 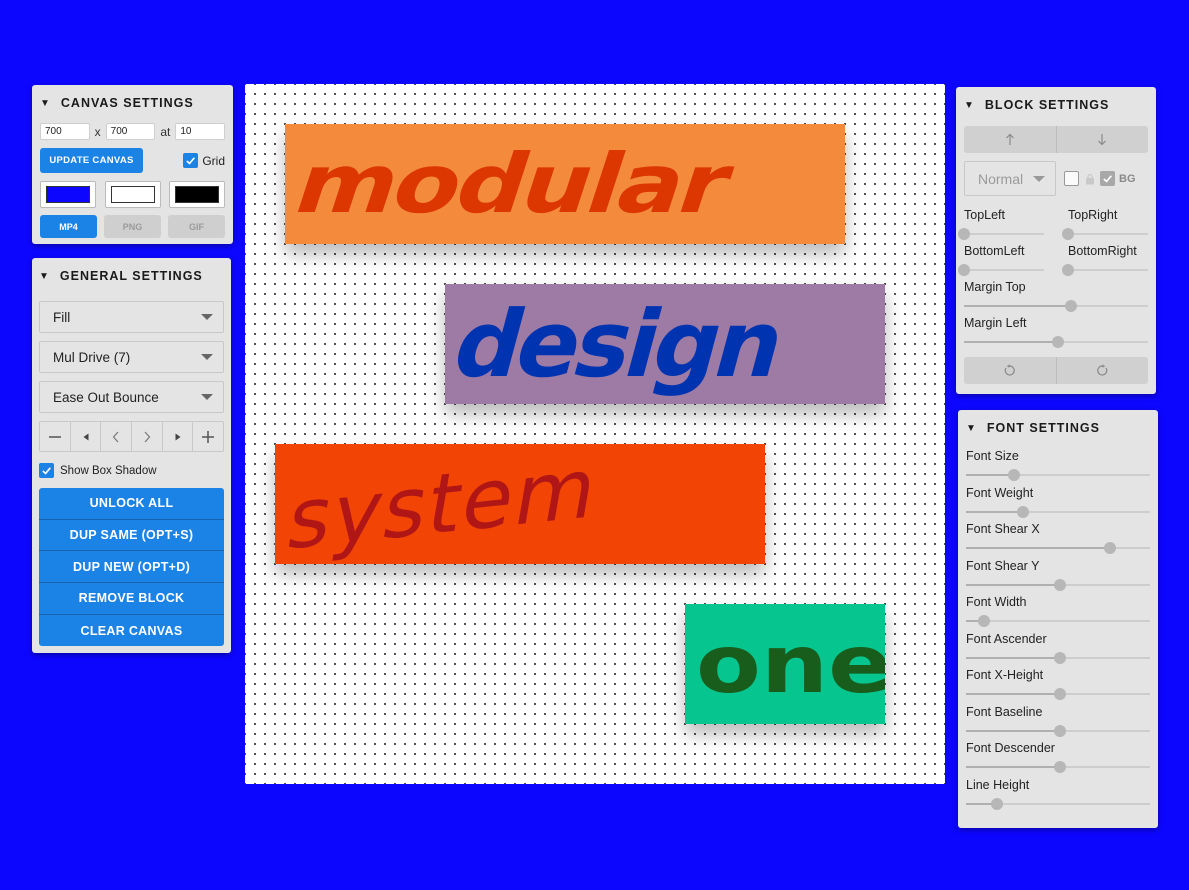 What do you see at coordinates (197, 194) in the screenshot?
I see `grid-color-swatch` at bounding box center [197, 194].